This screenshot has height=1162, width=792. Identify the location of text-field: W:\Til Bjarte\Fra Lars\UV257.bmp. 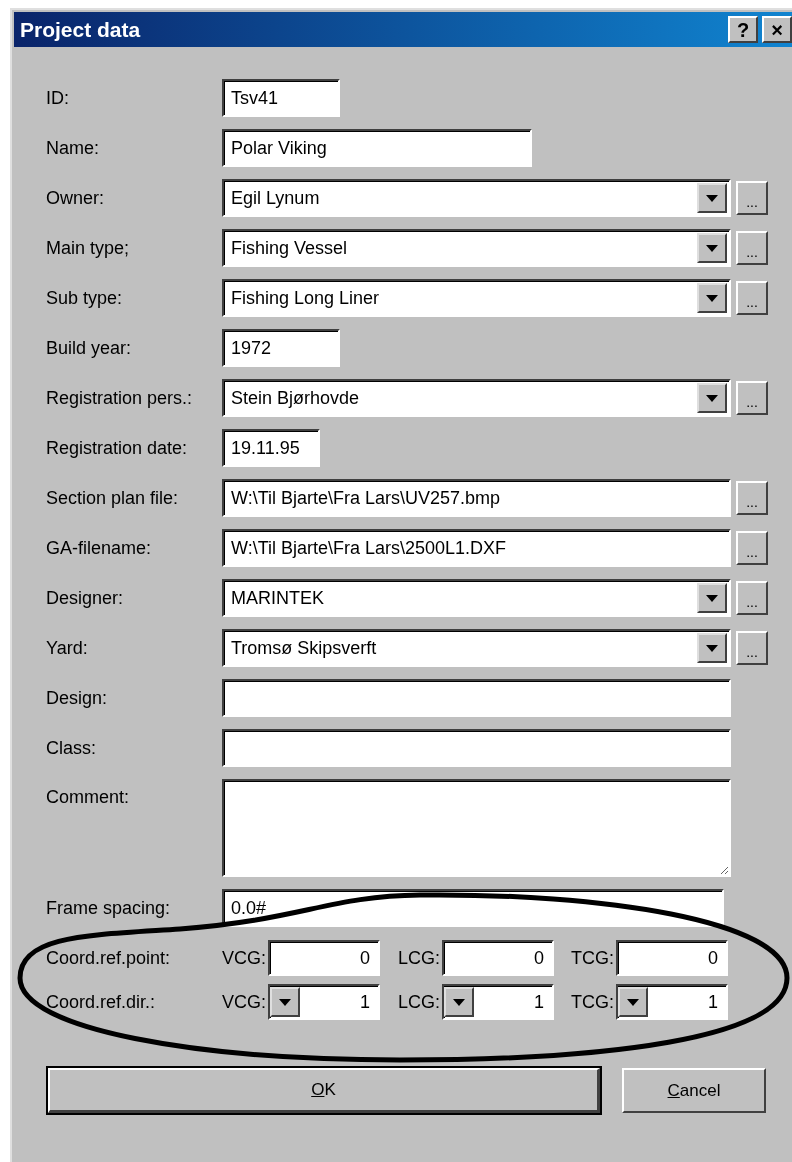
(476, 498).